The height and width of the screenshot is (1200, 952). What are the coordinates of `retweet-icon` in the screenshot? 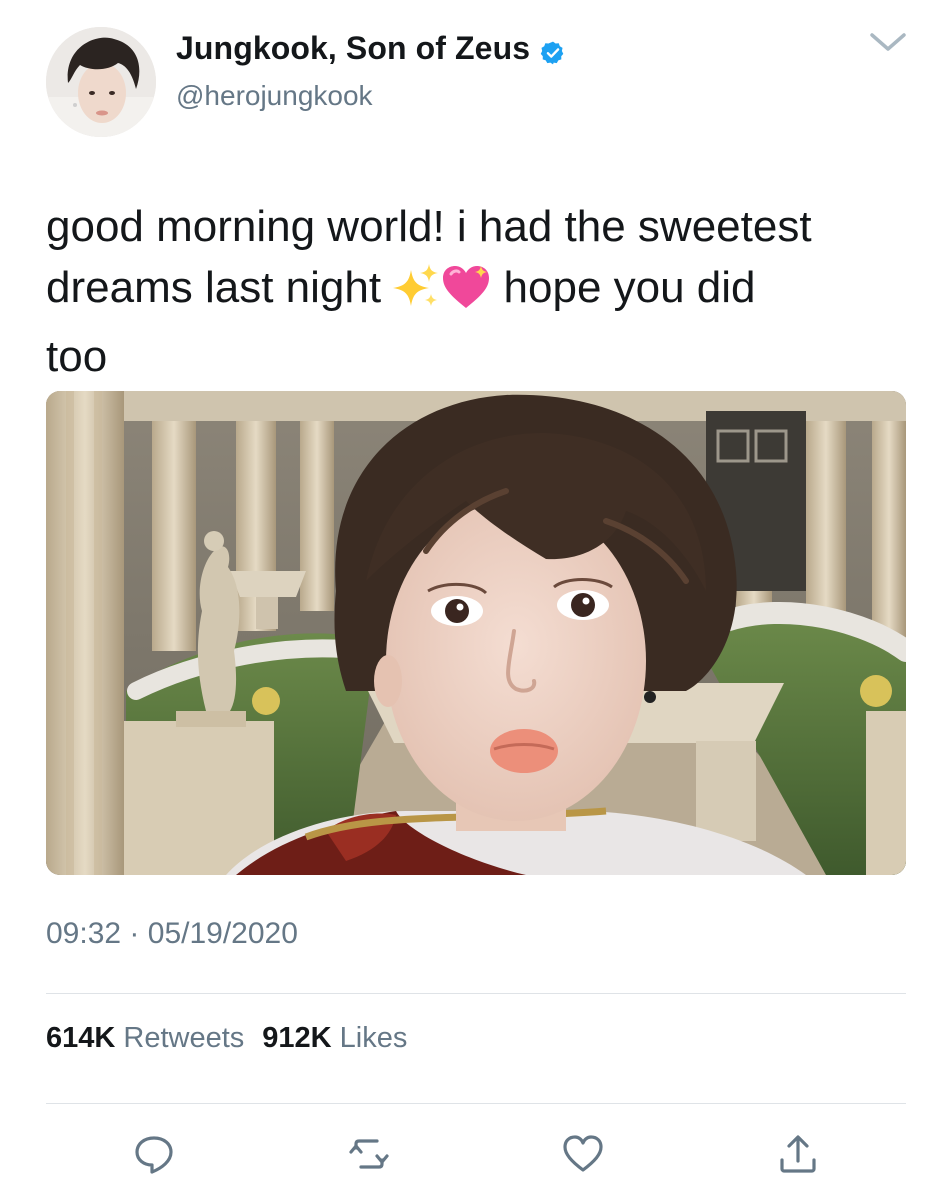 It's located at (369, 1154).